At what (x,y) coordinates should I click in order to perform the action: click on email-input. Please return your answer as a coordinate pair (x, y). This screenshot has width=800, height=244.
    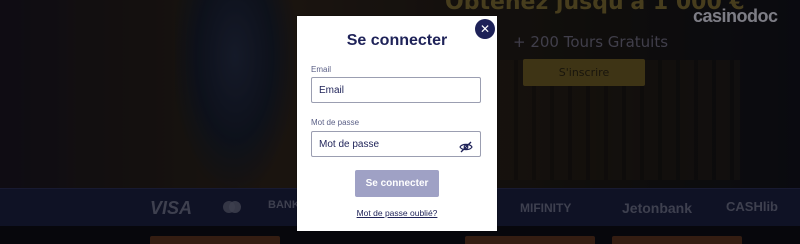
    Looking at the image, I should click on (389, 90).